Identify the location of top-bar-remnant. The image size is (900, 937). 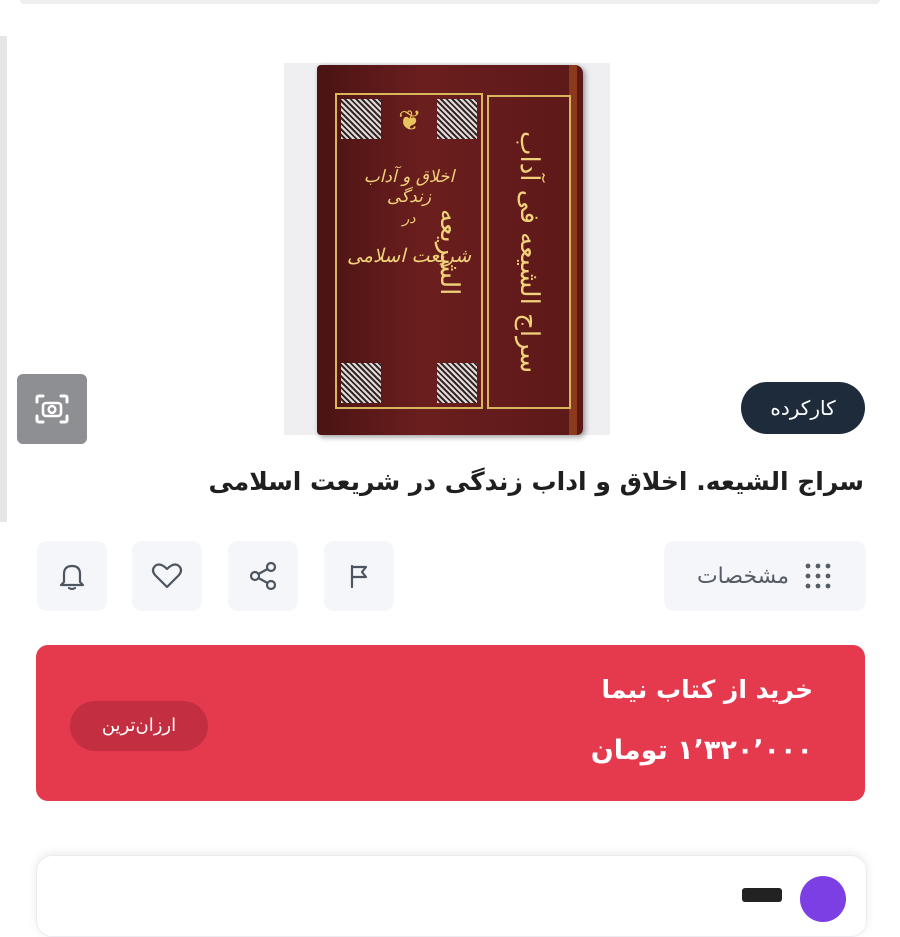
(450, 13).